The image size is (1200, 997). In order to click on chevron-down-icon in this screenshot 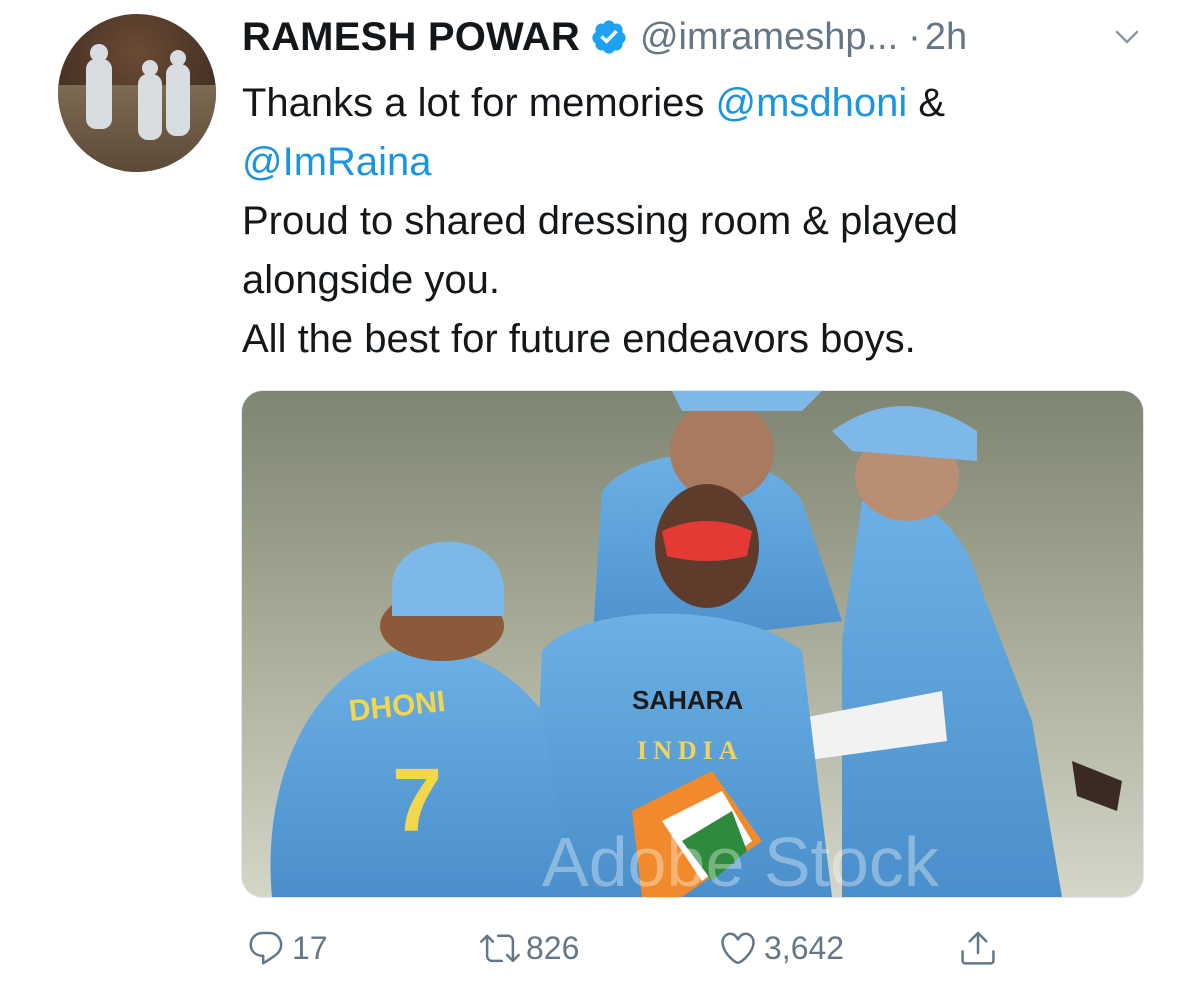, I will do `click(1127, 37)`.